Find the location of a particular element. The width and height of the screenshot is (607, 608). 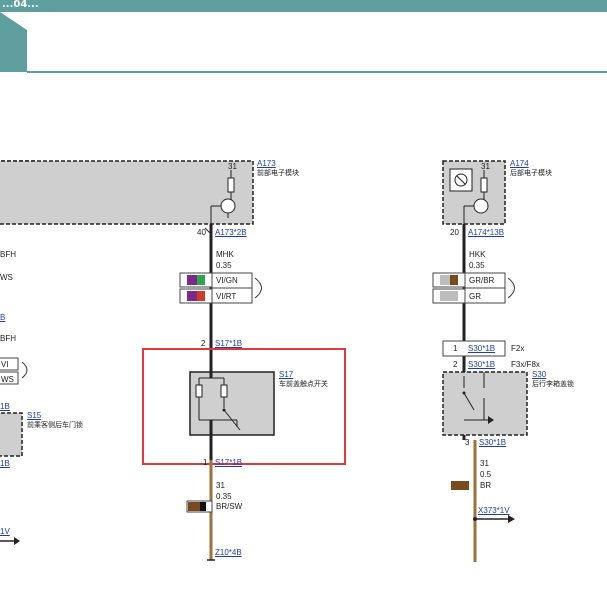

right-swatch-gr is located at coordinates (445, 280).